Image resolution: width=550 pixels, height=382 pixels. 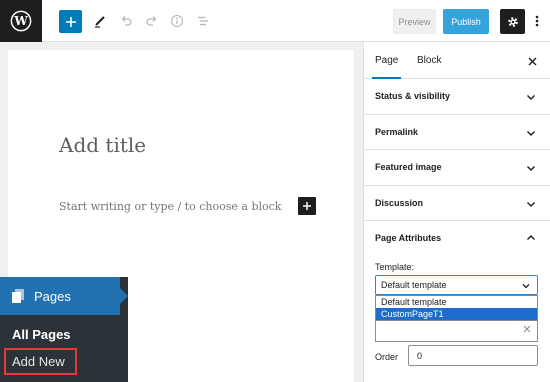 I want to click on redo-button, so click(x=152, y=21).